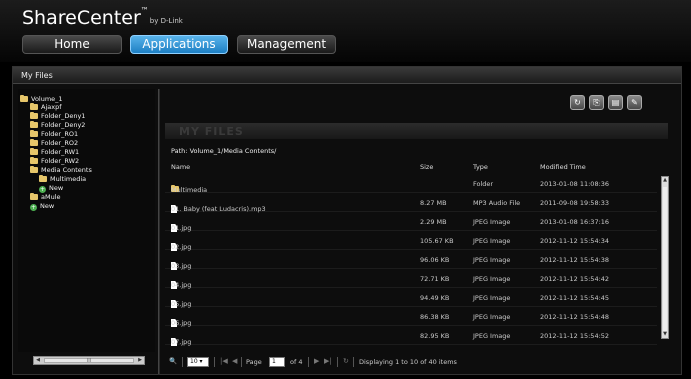 This screenshot has width=691, height=379. What do you see at coordinates (33, 207) in the screenshot?
I see `add-icon: +` at bounding box center [33, 207].